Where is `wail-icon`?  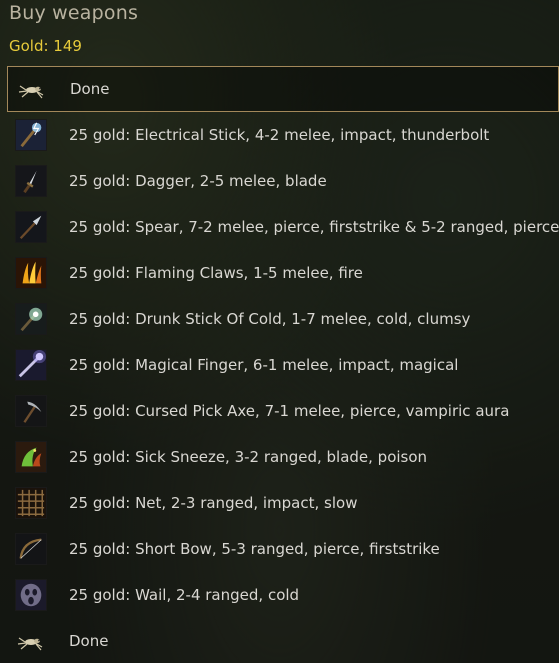
wail-icon is located at coordinates (31, 595).